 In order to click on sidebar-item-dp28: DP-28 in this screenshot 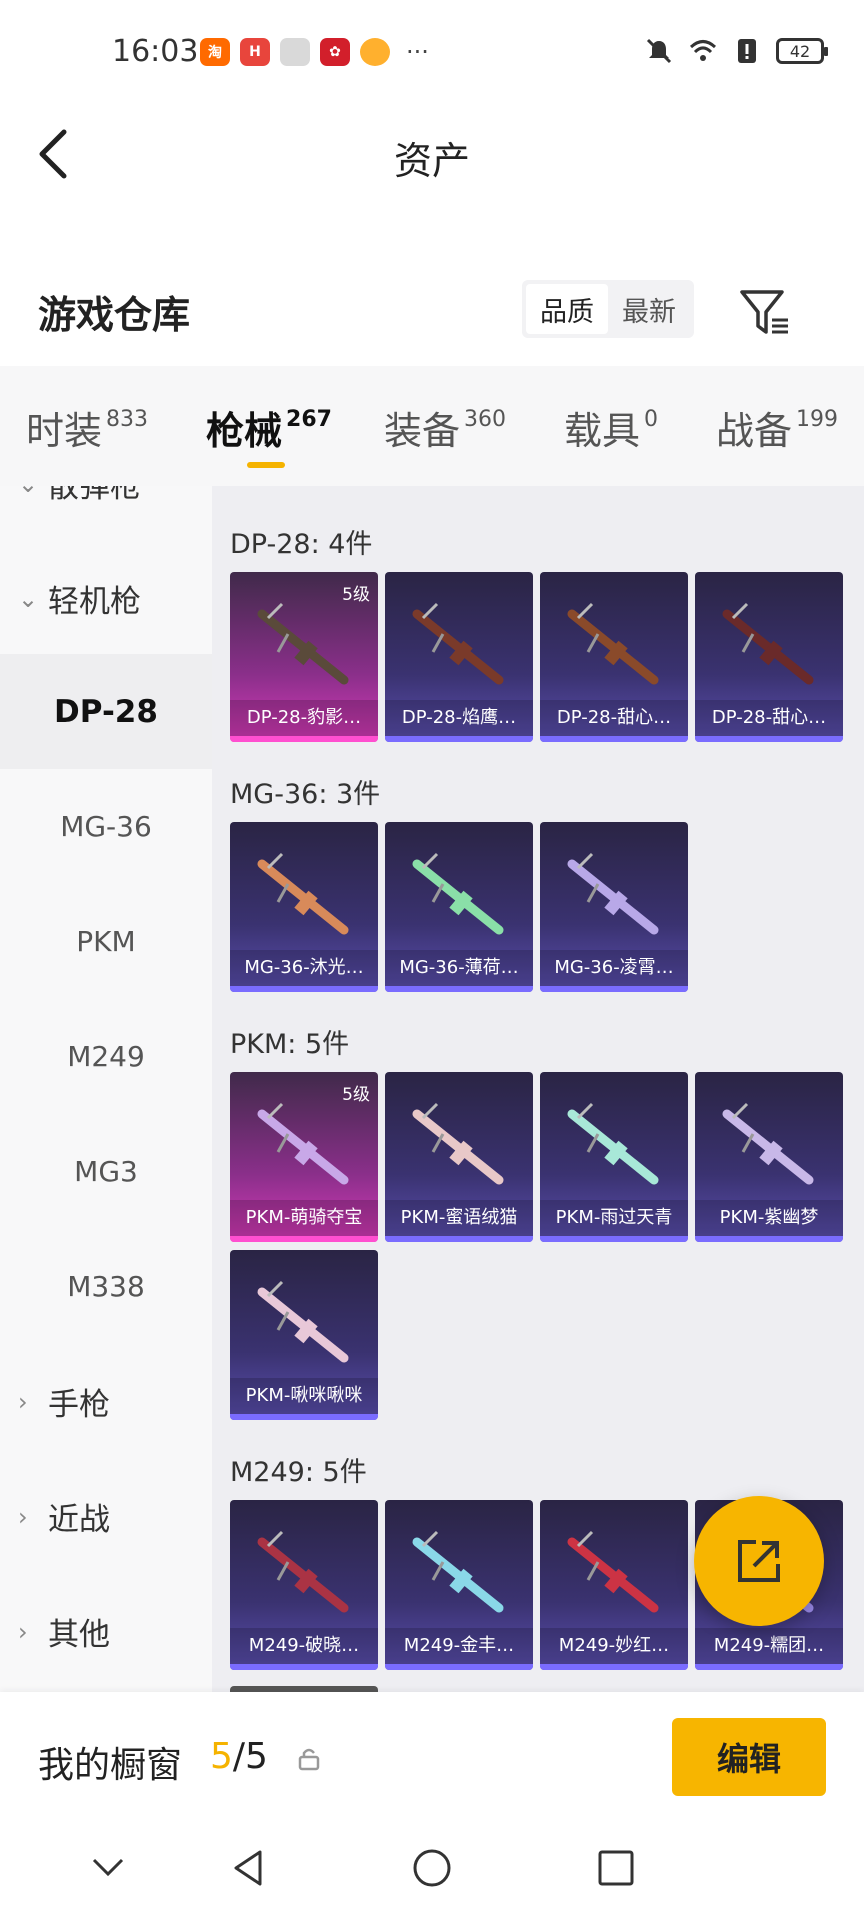, I will do `click(106, 711)`.